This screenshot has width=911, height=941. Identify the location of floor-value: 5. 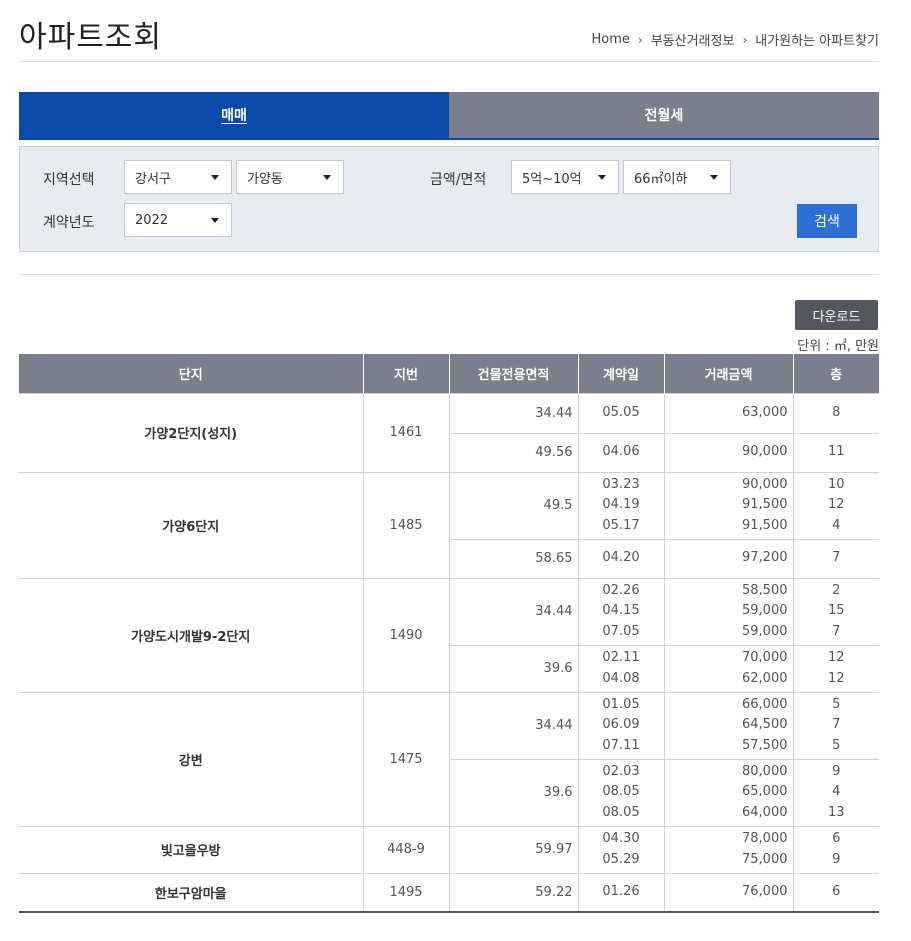
(836, 704).